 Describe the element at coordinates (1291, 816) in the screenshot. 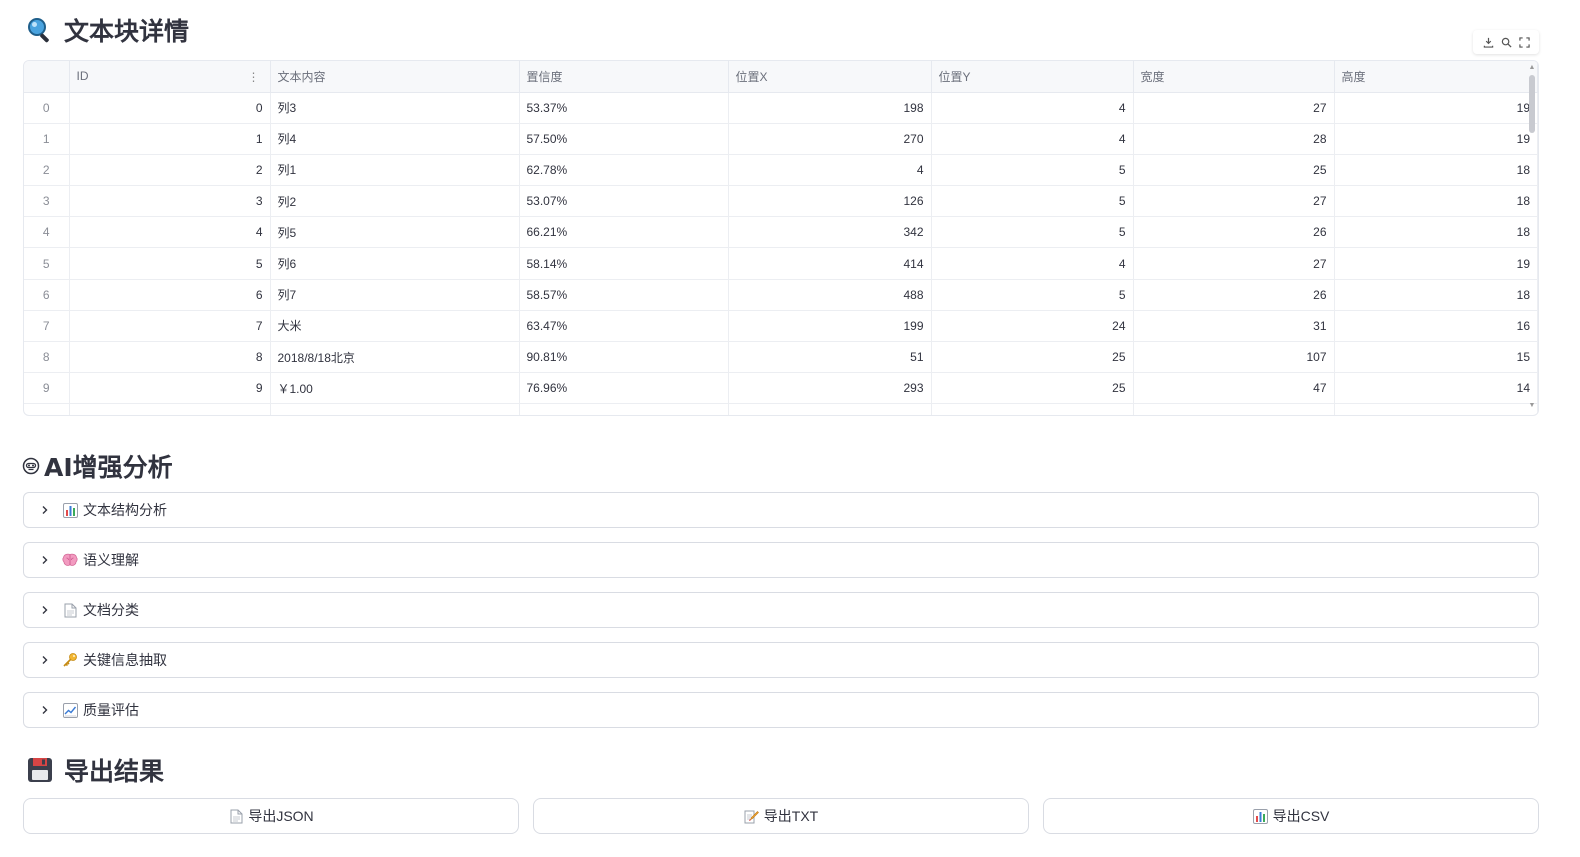

I see `export-csv-button: 导出CSV` at that location.